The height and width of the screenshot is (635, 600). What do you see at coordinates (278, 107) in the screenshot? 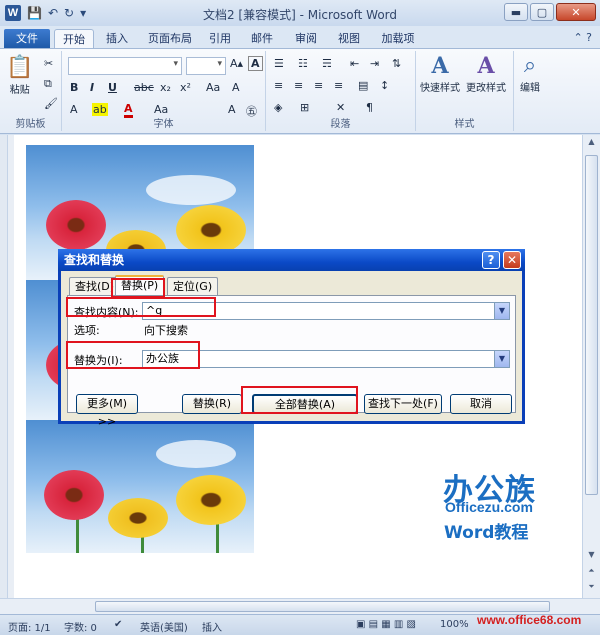
I see `shading-icon: ◈` at bounding box center [278, 107].